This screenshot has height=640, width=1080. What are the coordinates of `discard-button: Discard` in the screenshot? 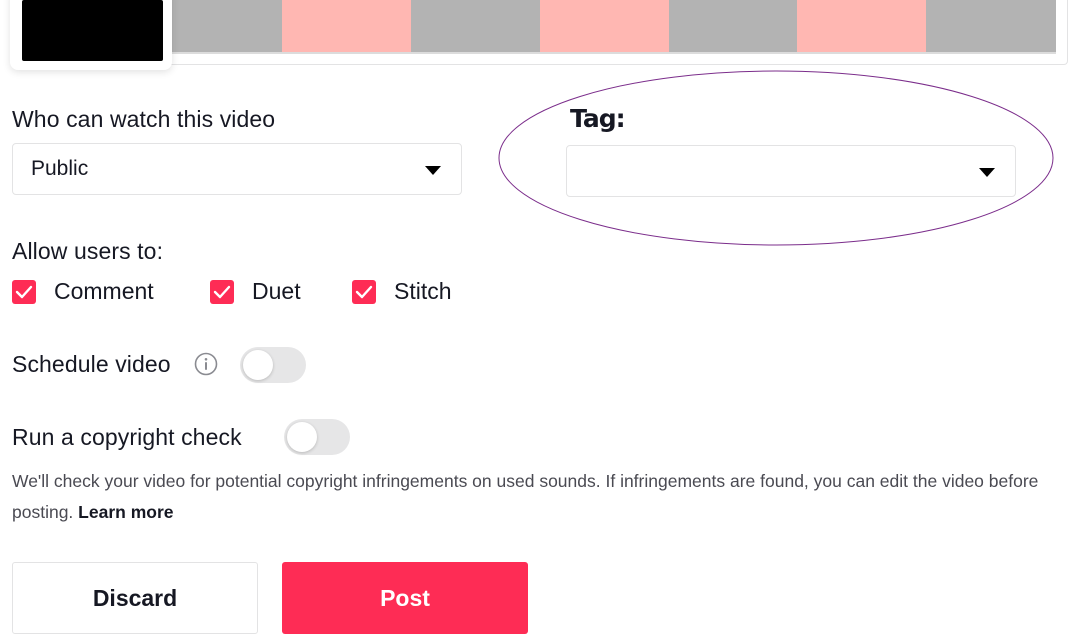 It's located at (135, 598).